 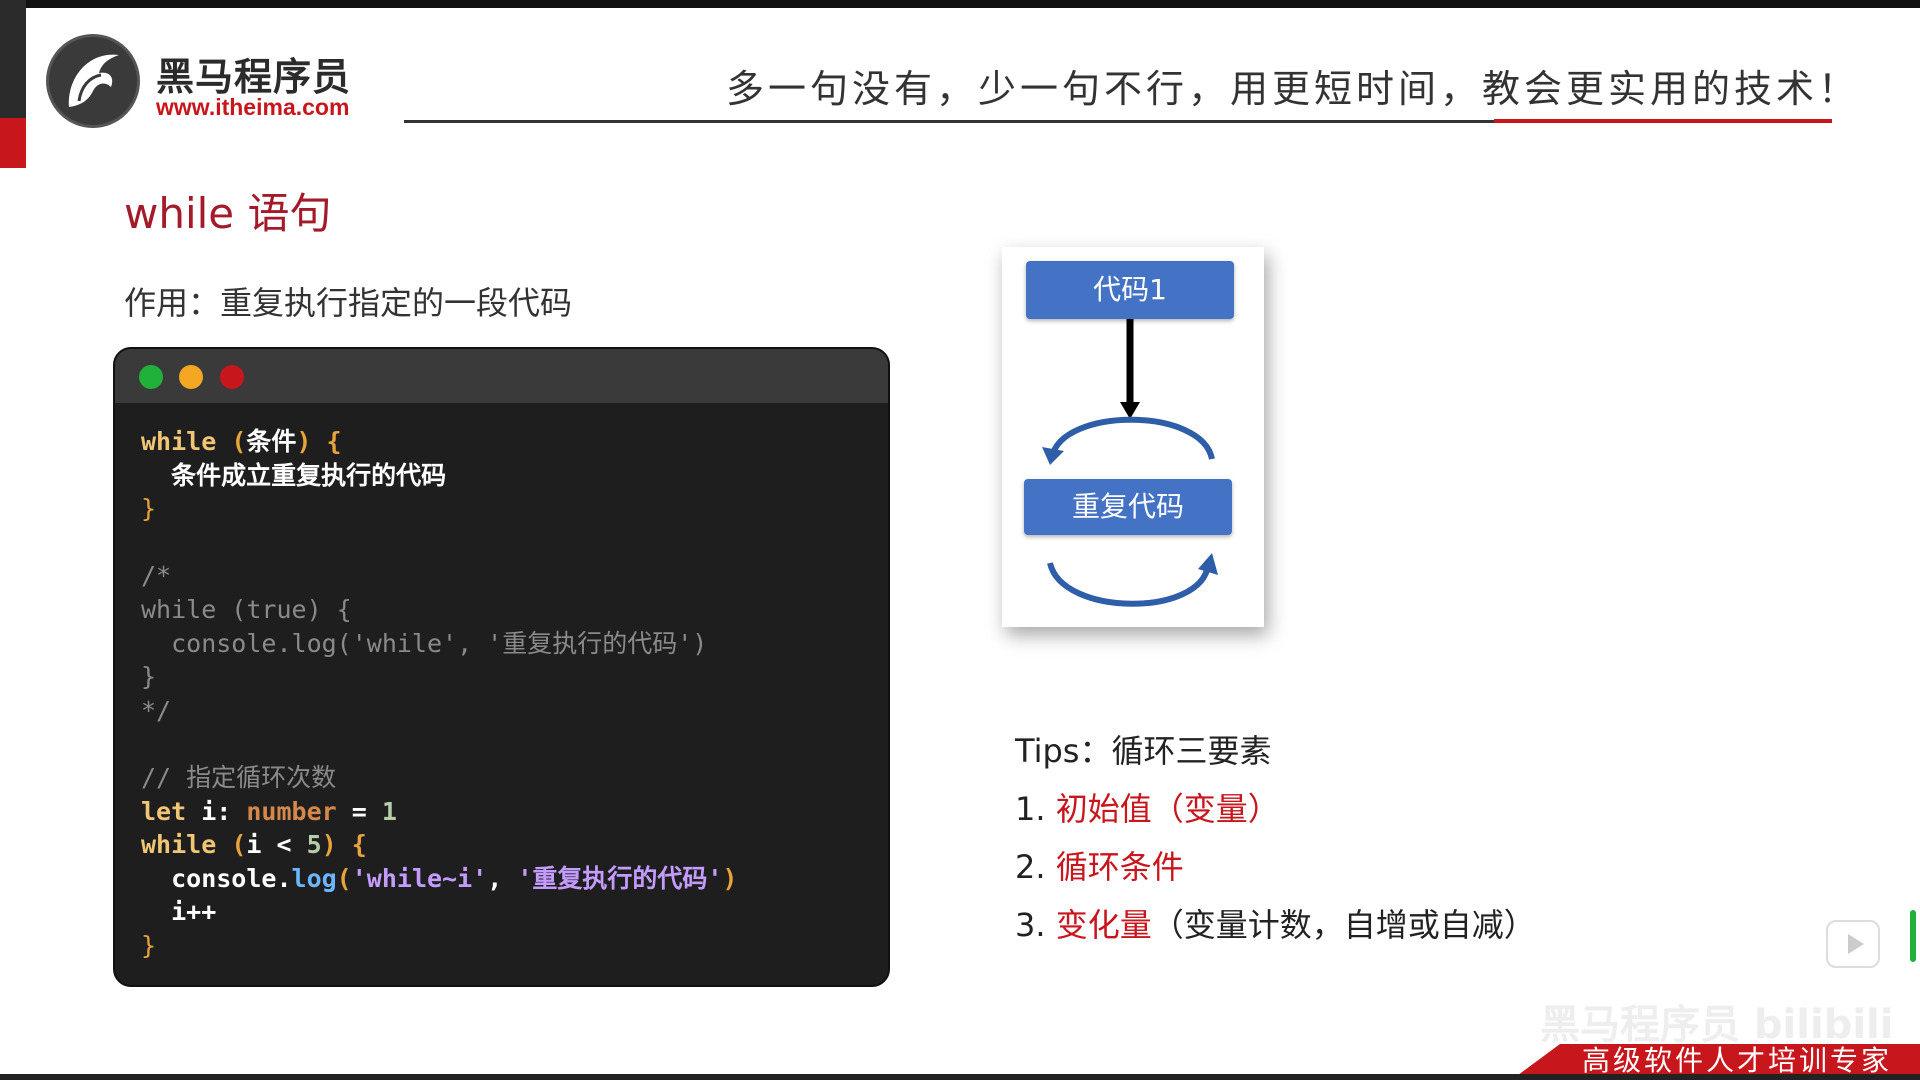 I want to click on code-line: // 指定循环次数, so click(x=239, y=777).